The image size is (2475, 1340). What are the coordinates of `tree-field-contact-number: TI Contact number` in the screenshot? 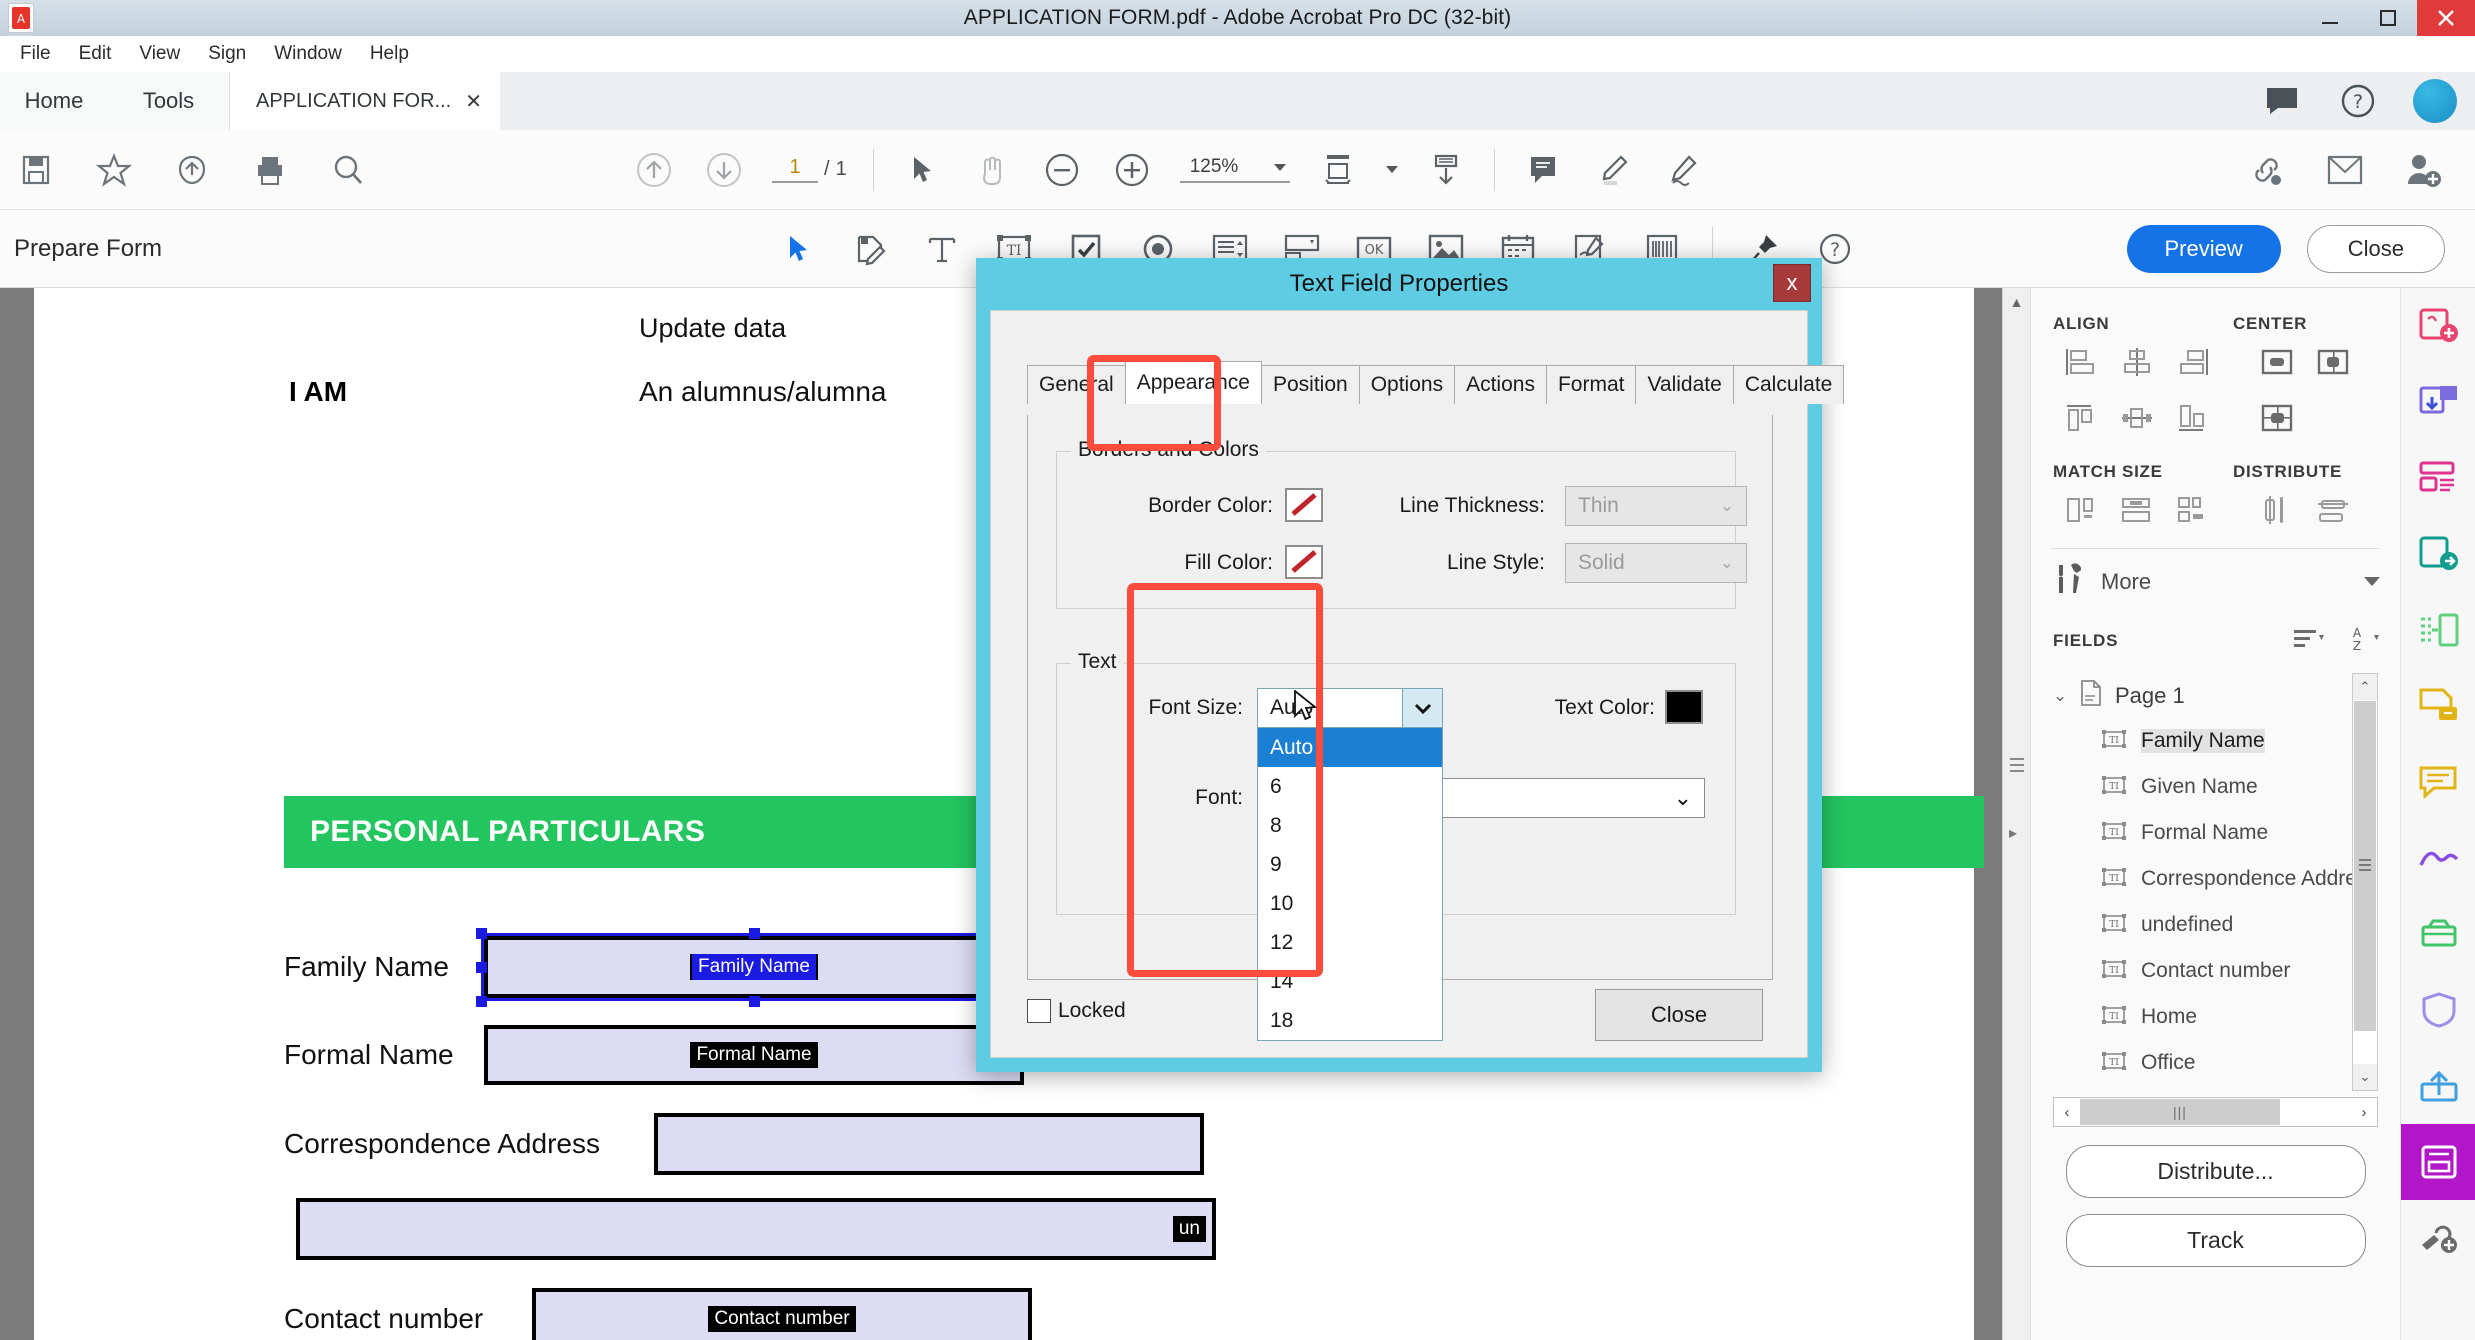 It's located at (2215, 971).